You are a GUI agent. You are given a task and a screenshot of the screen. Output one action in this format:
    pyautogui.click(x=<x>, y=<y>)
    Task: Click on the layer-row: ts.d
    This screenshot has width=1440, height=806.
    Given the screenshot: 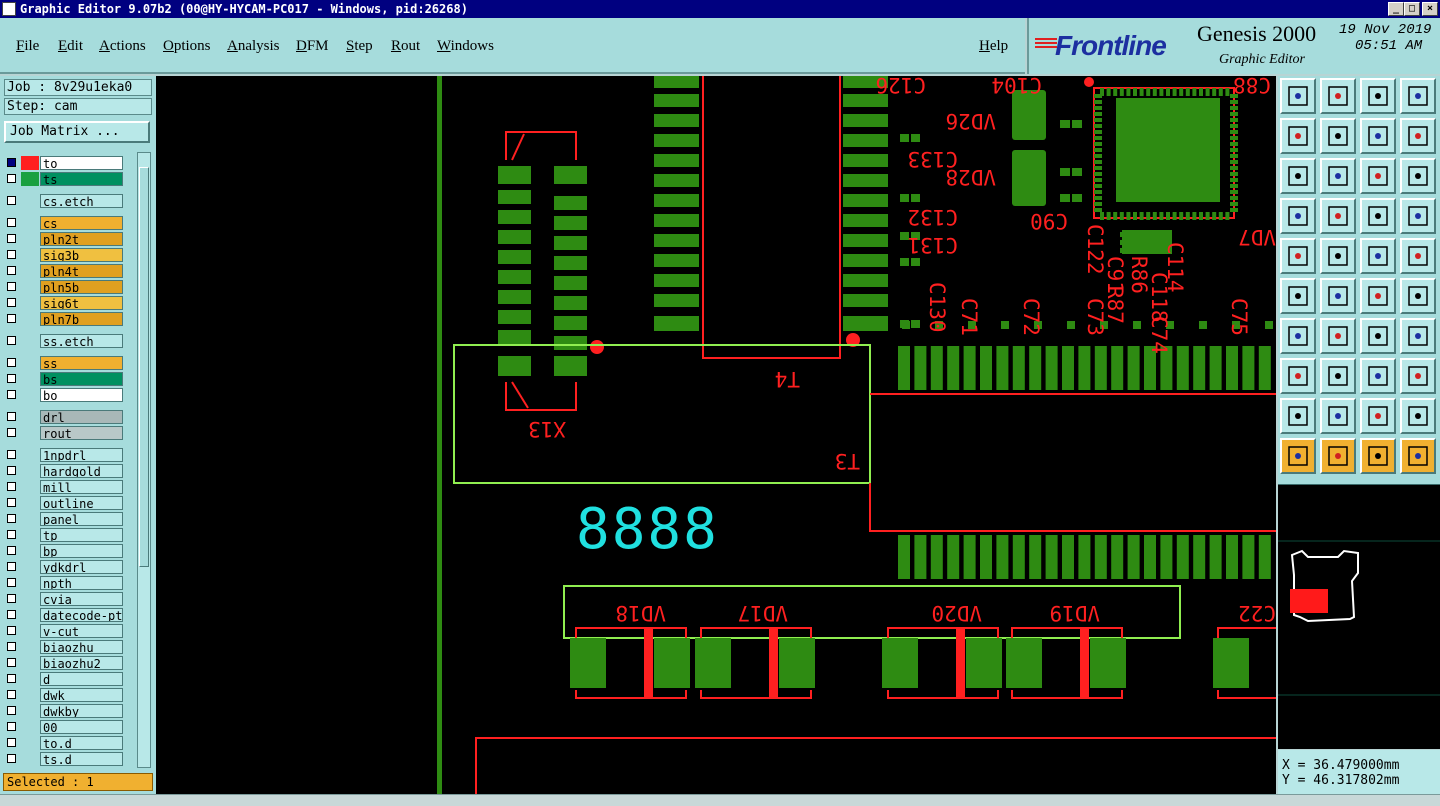 What is the action you would take?
    pyautogui.click(x=65, y=759)
    